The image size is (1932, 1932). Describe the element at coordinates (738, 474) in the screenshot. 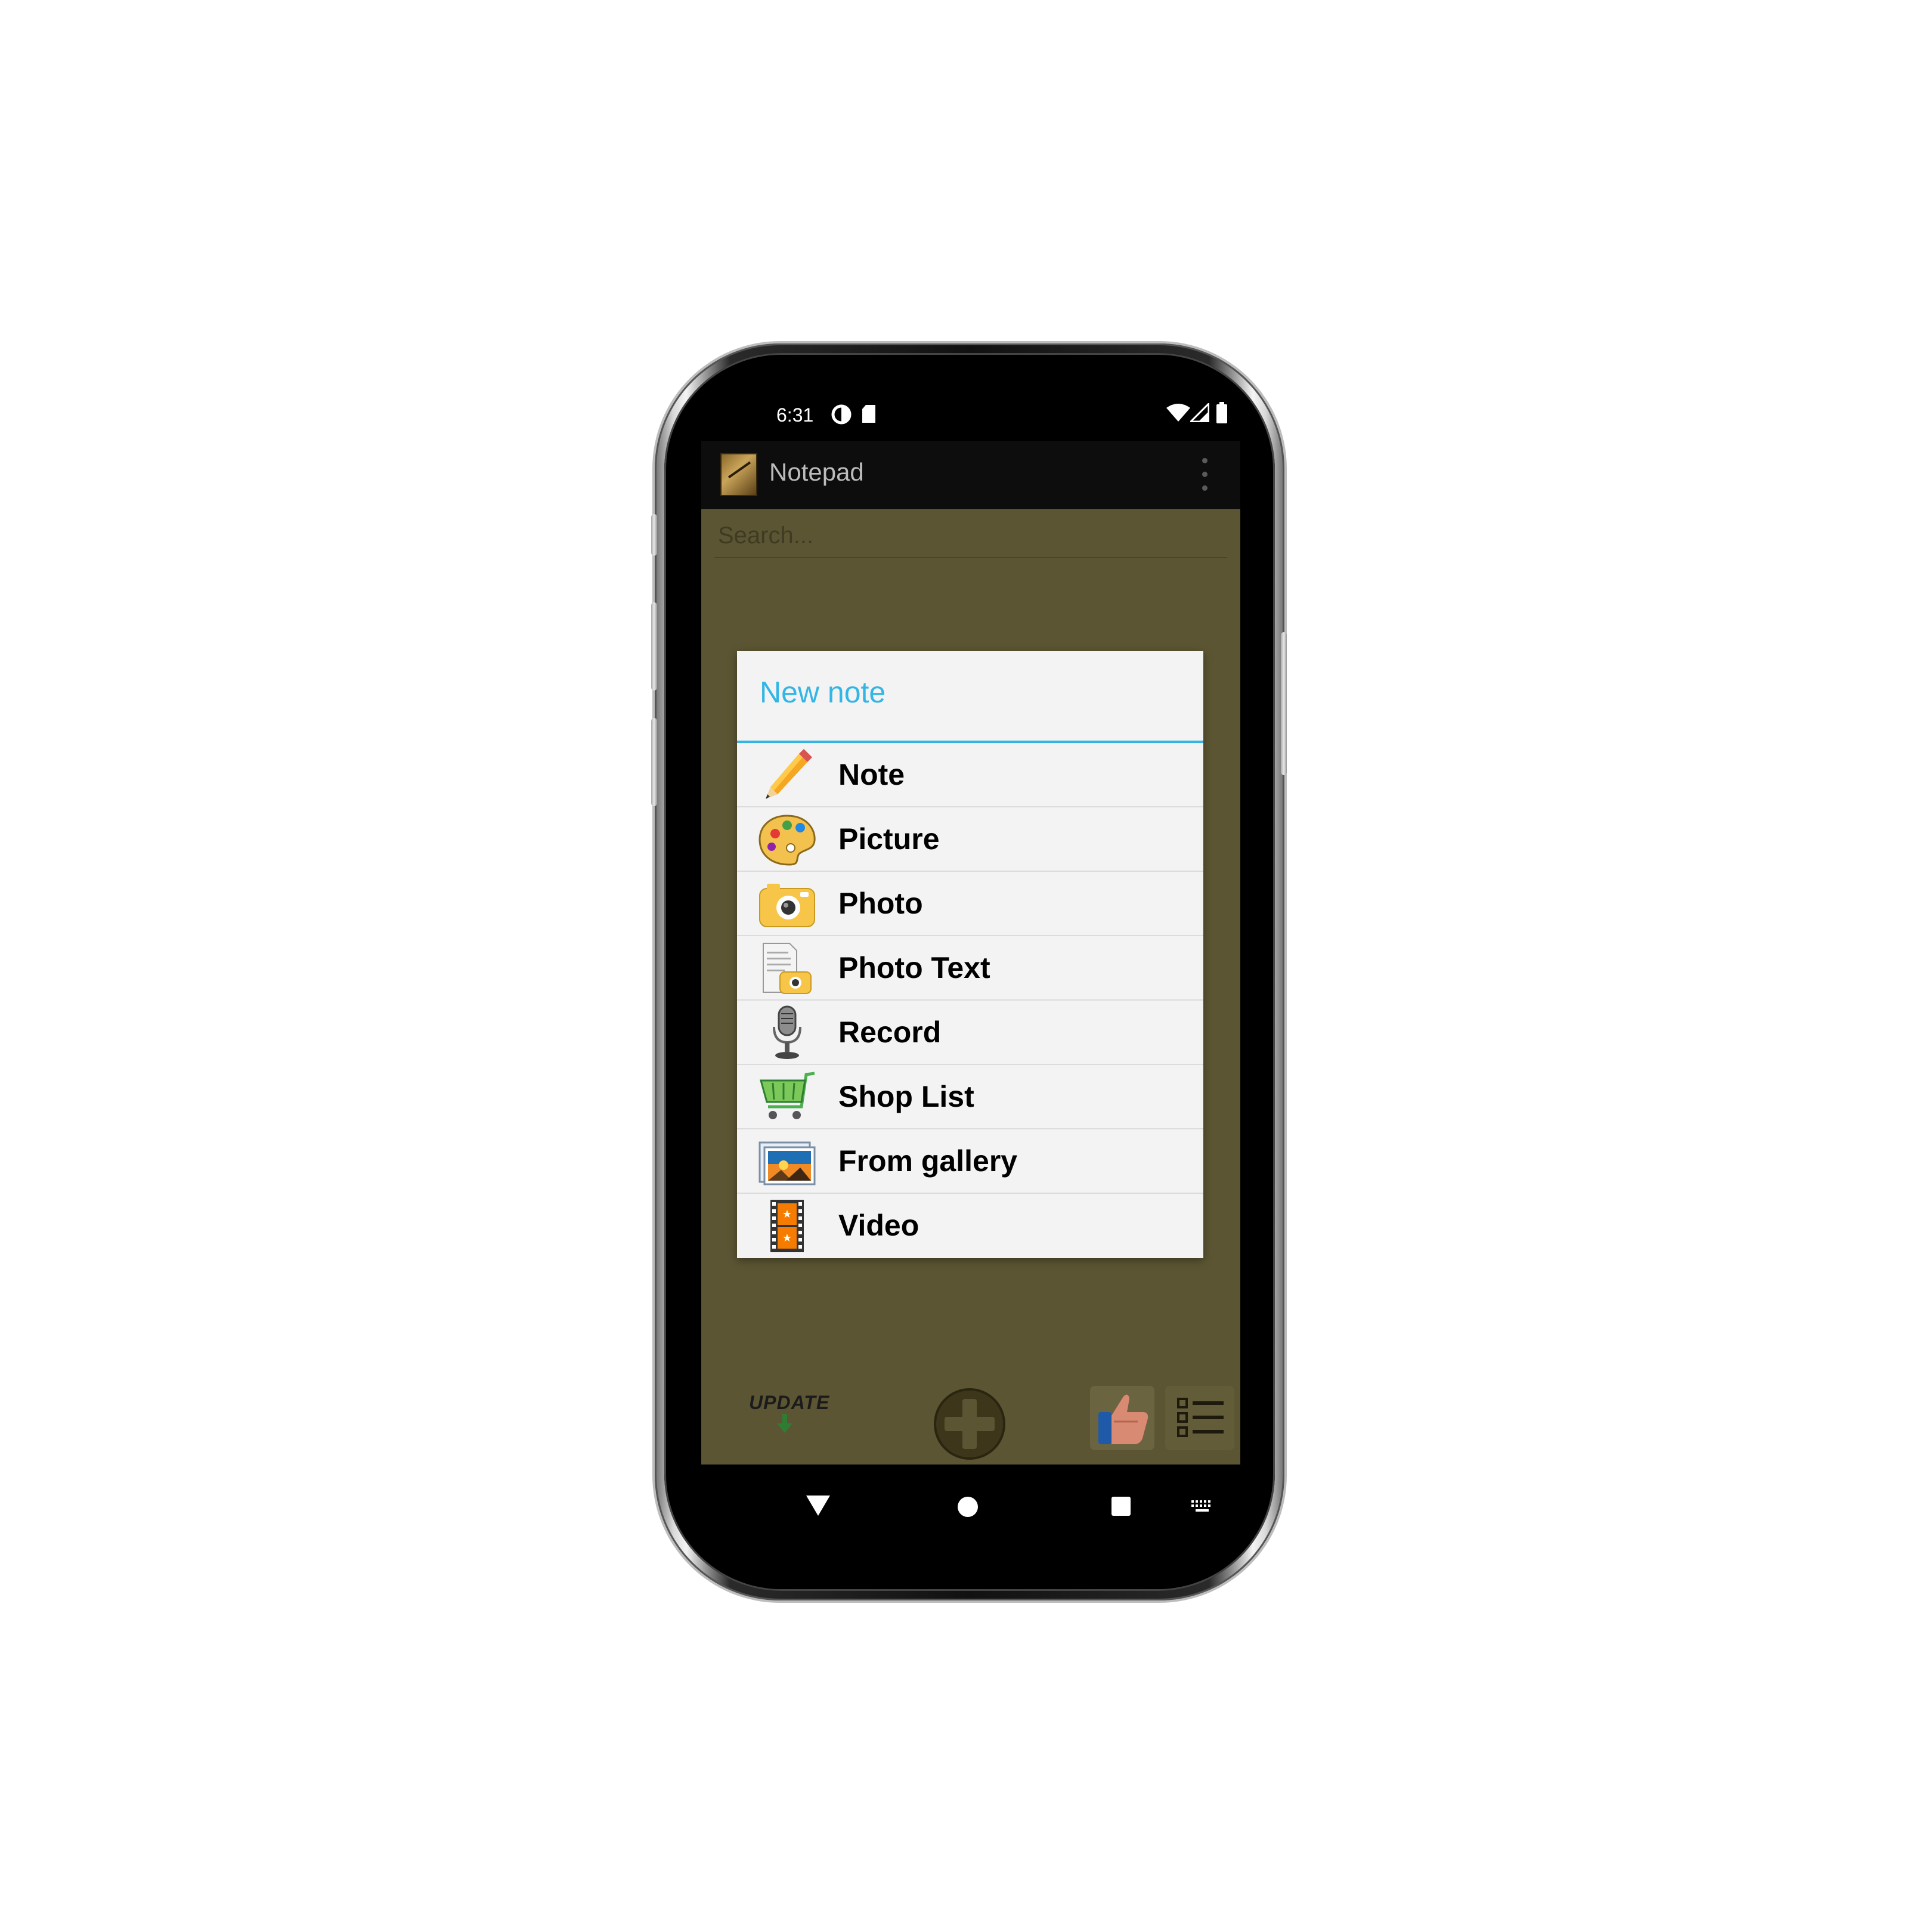

I see `notepad-logo-icon` at that location.